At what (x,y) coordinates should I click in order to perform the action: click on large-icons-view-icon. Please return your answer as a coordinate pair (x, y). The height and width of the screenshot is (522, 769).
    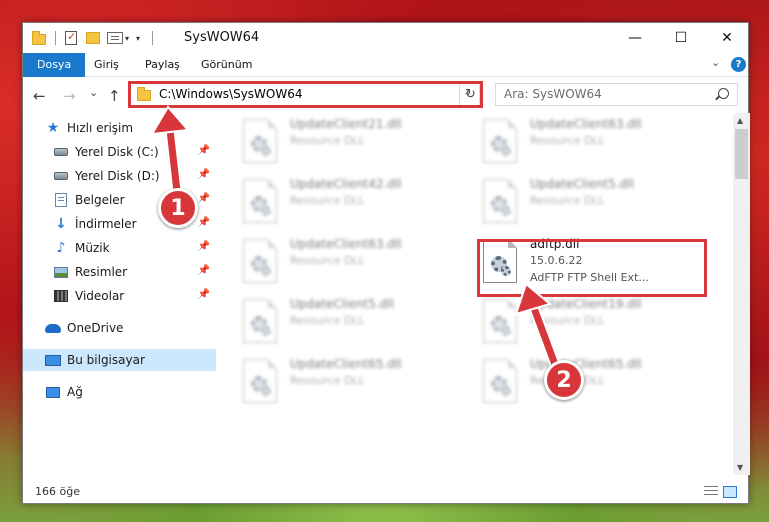
    Looking at the image, I should click on (730, 492).